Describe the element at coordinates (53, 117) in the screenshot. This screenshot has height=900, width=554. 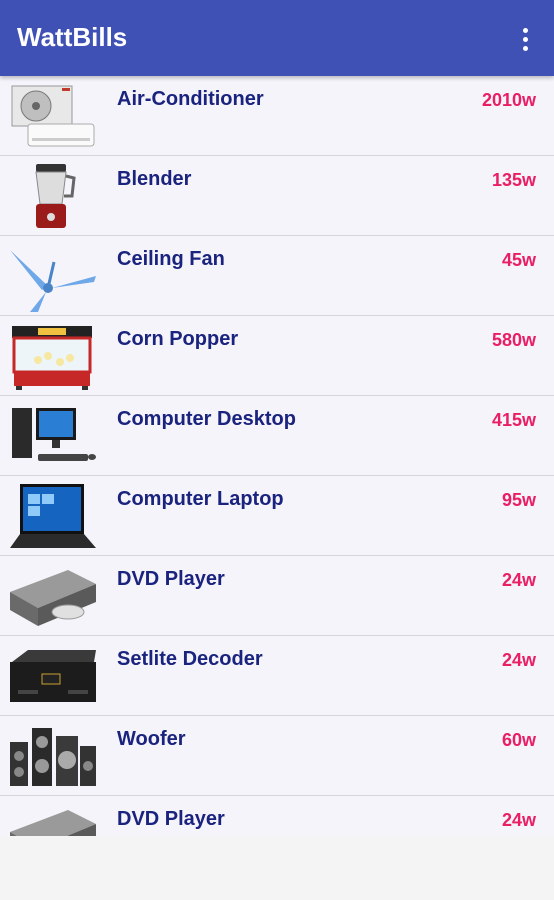
I see `air-conditioner-icon` at that location.